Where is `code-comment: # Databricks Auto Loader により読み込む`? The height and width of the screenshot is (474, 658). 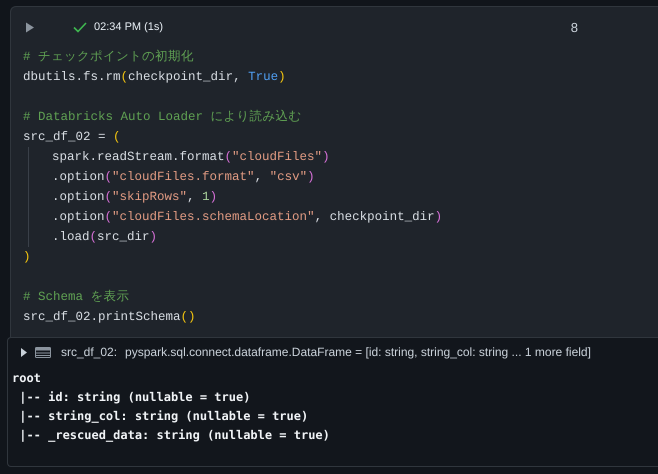
code-comment: # Databricks Auto Loader により読み込む is located at coordinates (162, 117).